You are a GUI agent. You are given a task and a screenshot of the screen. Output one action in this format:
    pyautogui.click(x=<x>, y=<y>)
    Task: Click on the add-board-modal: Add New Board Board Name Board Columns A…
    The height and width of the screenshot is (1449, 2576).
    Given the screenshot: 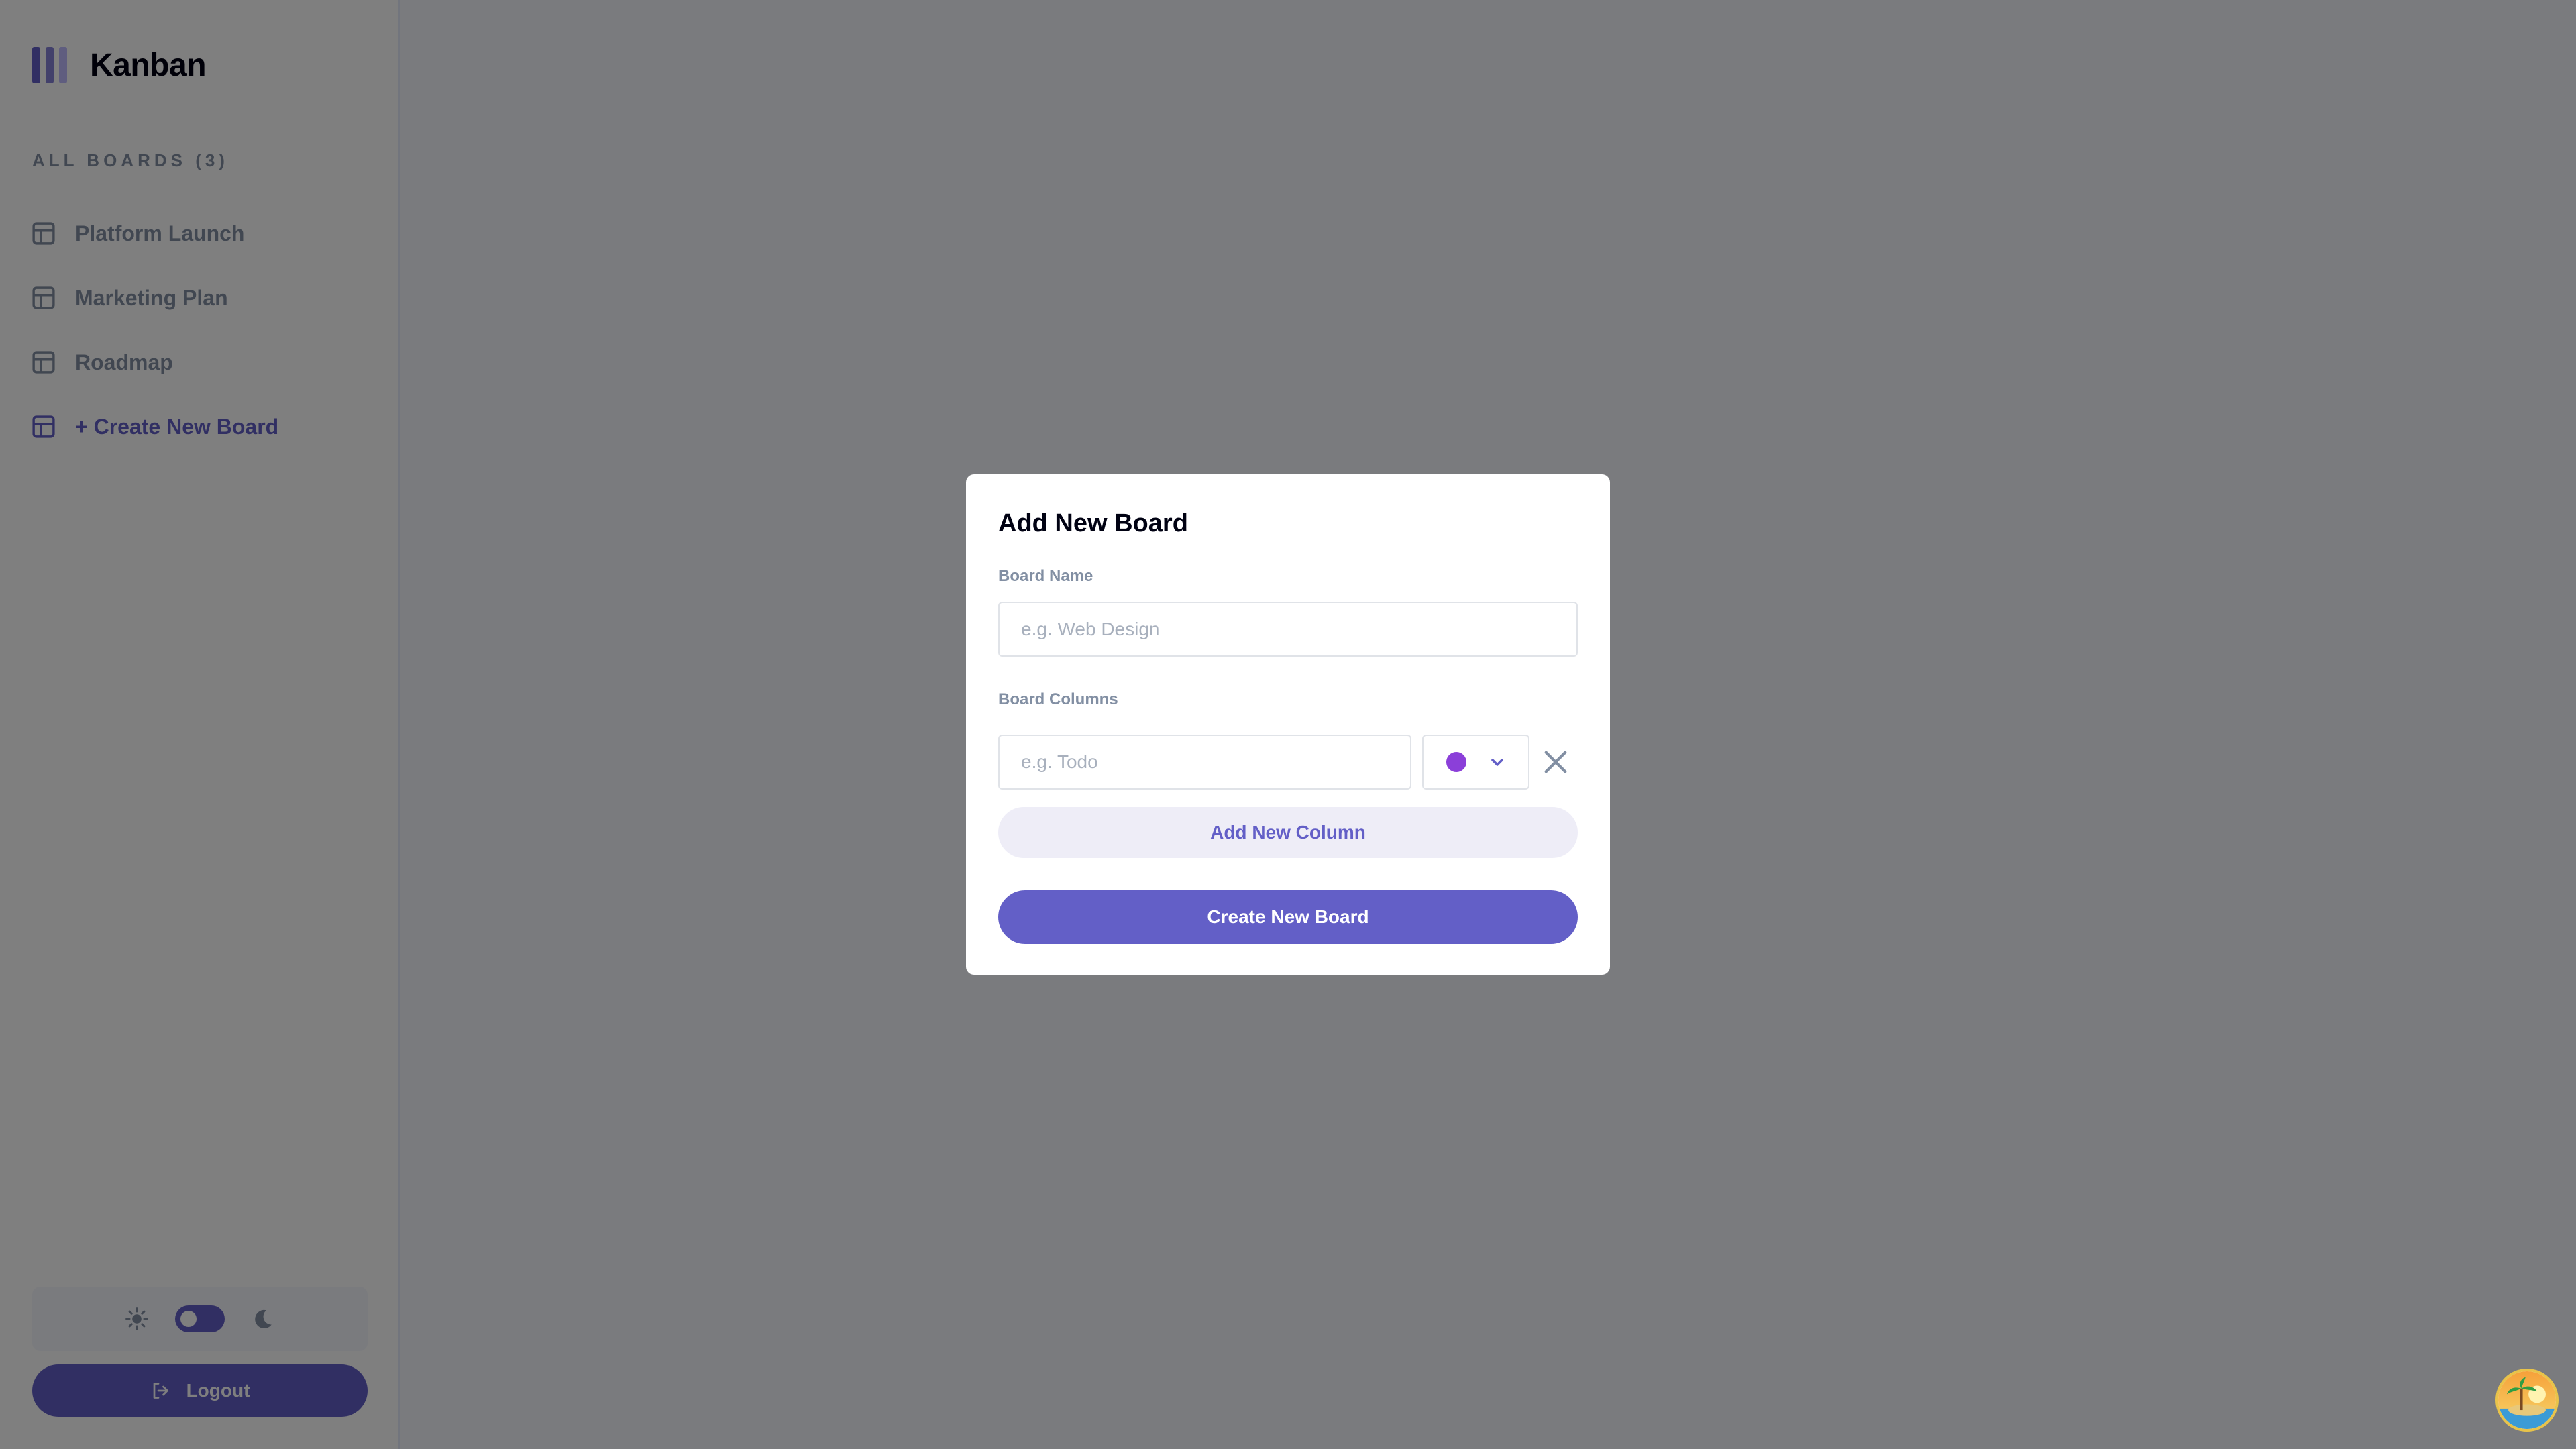 What is the action you would take?
    pyautogui.click(x=1288, y=724)
    